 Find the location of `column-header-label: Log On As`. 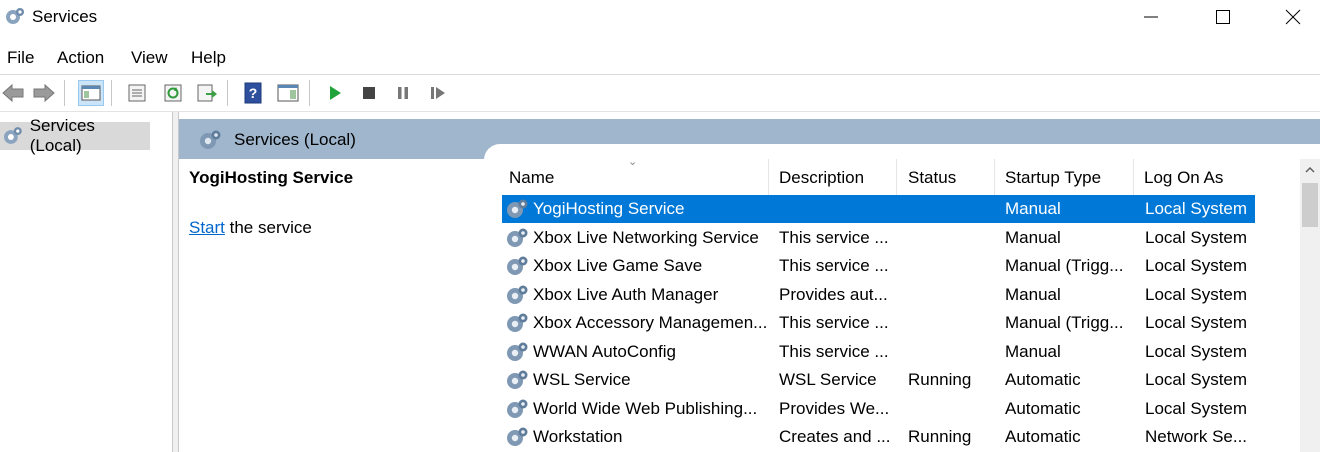

column-header-label: Log On As is located at coordinates (1184, 177).